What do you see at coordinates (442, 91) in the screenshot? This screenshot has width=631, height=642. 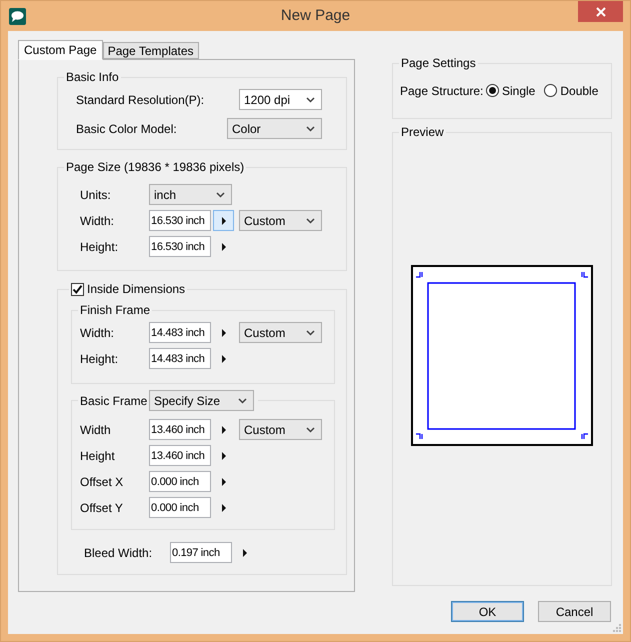 I see `field-label: Page Structure:` at bounding box center [442, 91].